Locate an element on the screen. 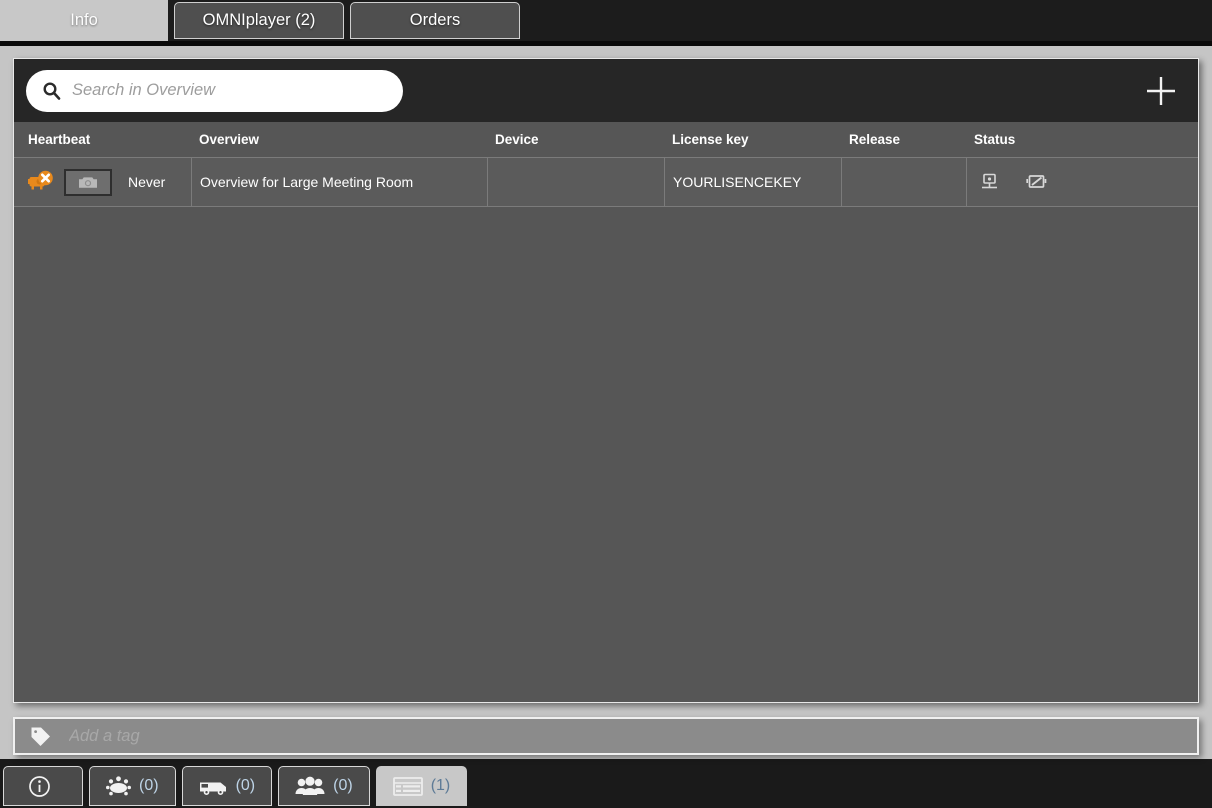 The width and height of the screenshot is (1212, 808). projector-offline-icon is located at coordinates (41, 182).